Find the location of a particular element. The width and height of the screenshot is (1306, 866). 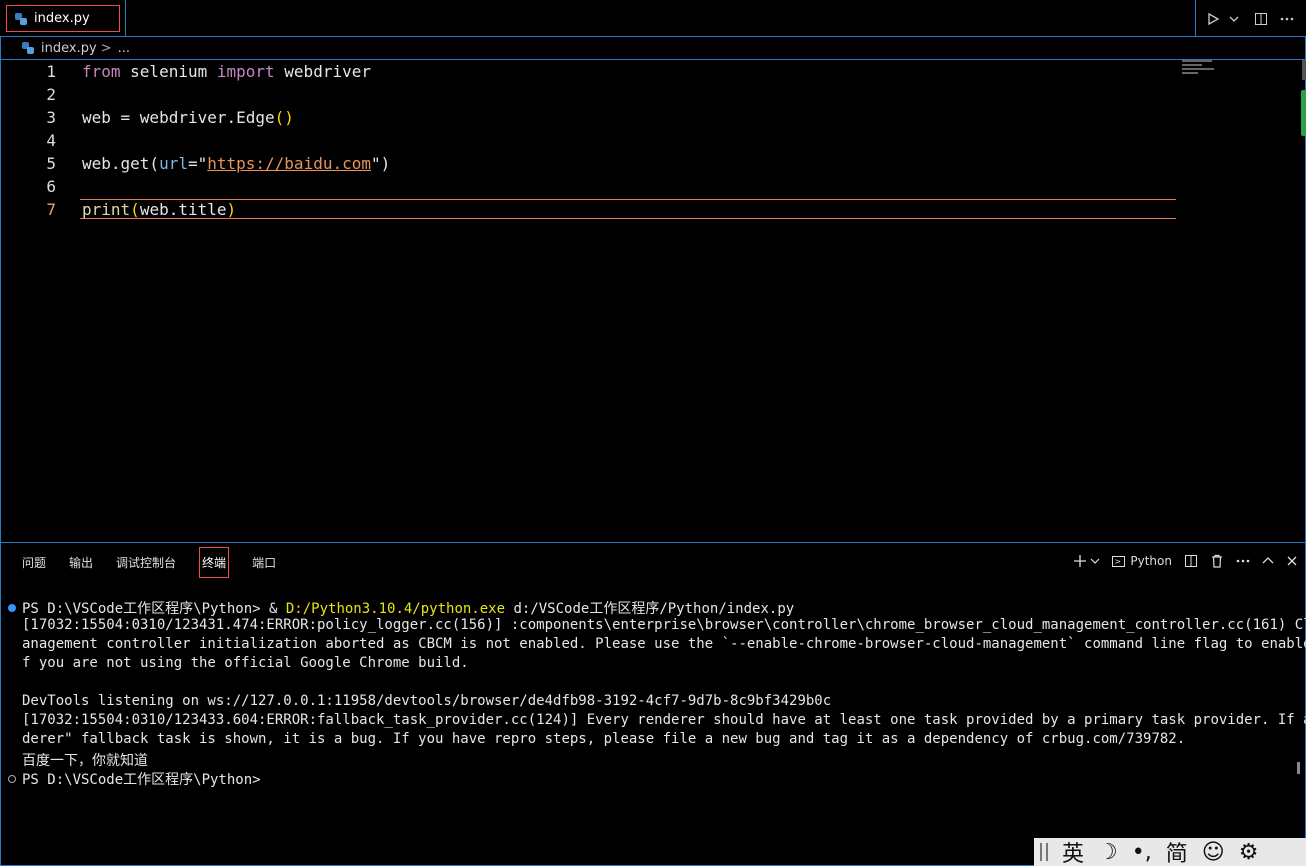

tab-output: 输出 is located at coordinates (81, 562).